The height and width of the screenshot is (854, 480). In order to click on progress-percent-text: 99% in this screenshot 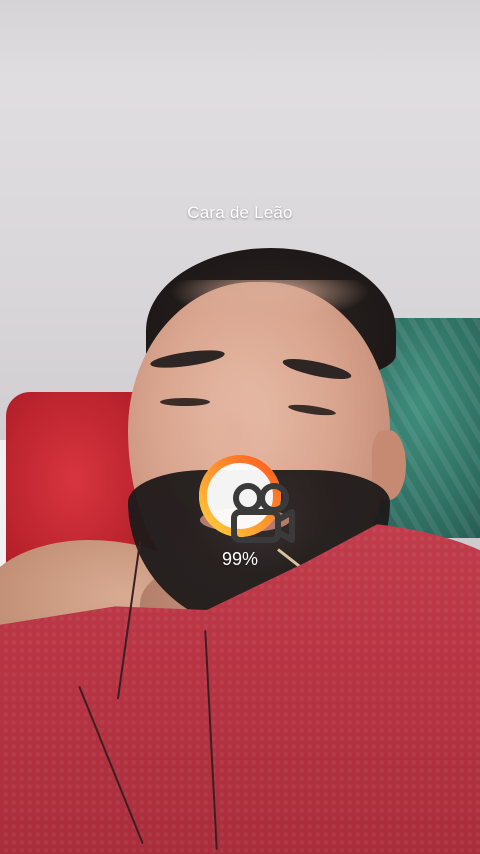, I will do `click(240, 559)`.